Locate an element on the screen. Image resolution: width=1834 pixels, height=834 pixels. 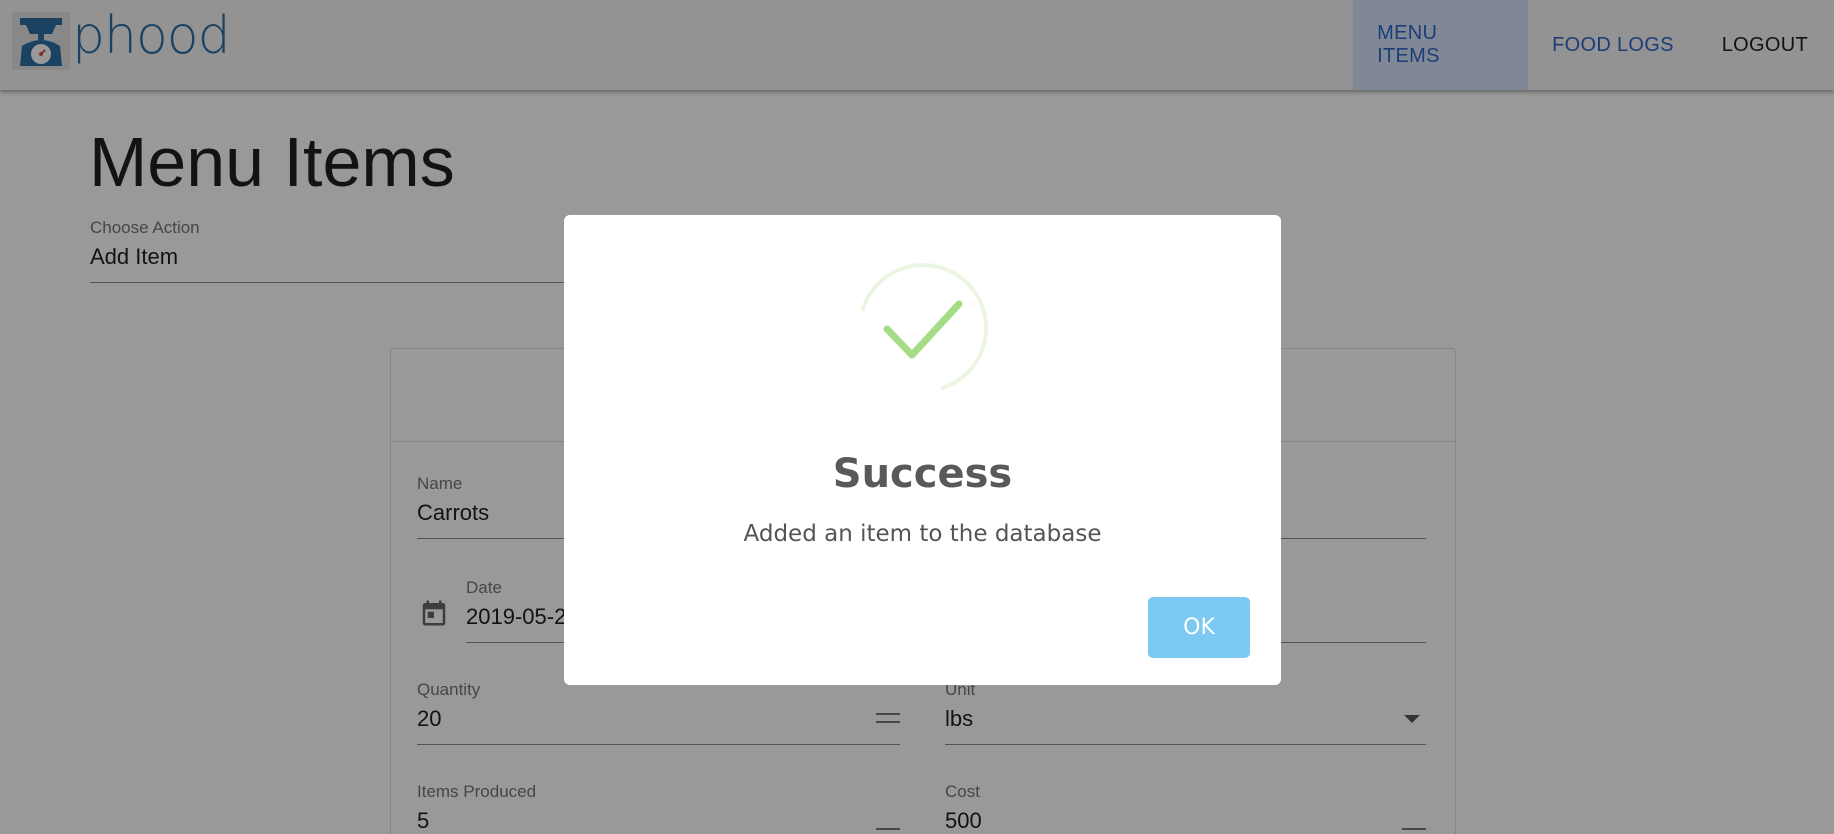
success-check-icon is located at coordinates (923, 328).